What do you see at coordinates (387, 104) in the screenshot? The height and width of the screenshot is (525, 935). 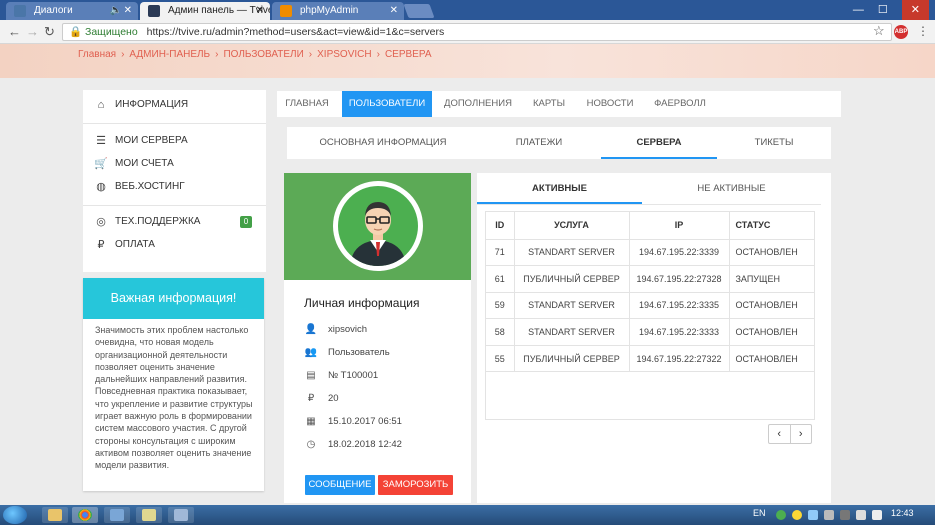 I see `tab-users: ПОЛЬЗОВАТЕЛИ` at bounding box center [387, 104].